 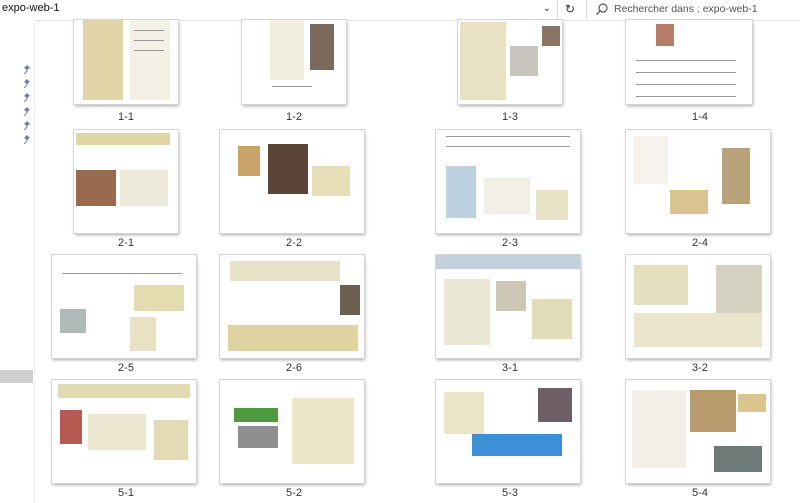 I want to click on file-tile: 2-5, so click(x=126, y=314).